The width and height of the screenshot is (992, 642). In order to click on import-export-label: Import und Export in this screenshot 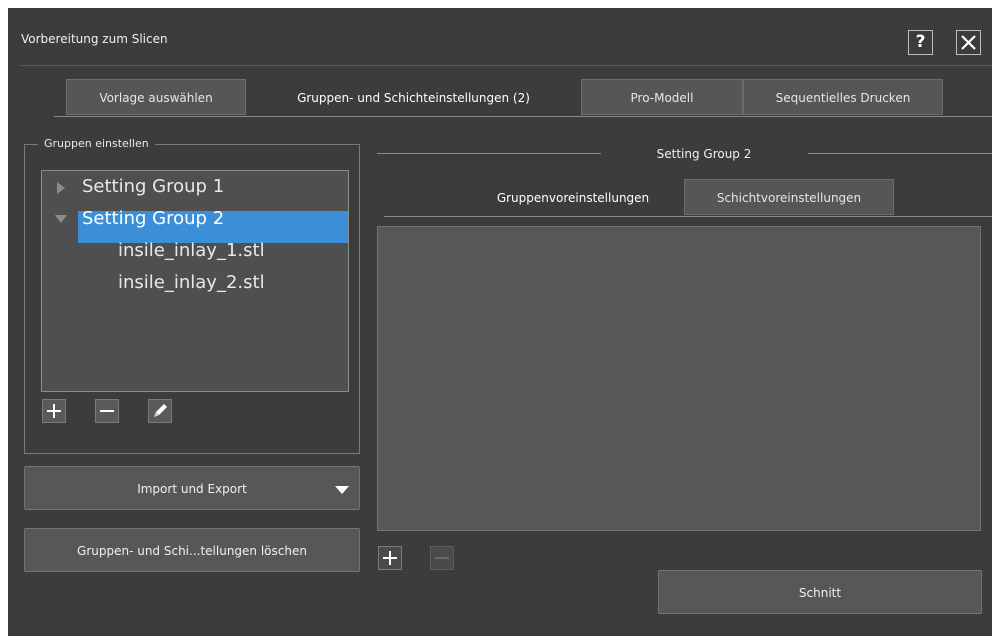, I will do `click(192, 489)`.